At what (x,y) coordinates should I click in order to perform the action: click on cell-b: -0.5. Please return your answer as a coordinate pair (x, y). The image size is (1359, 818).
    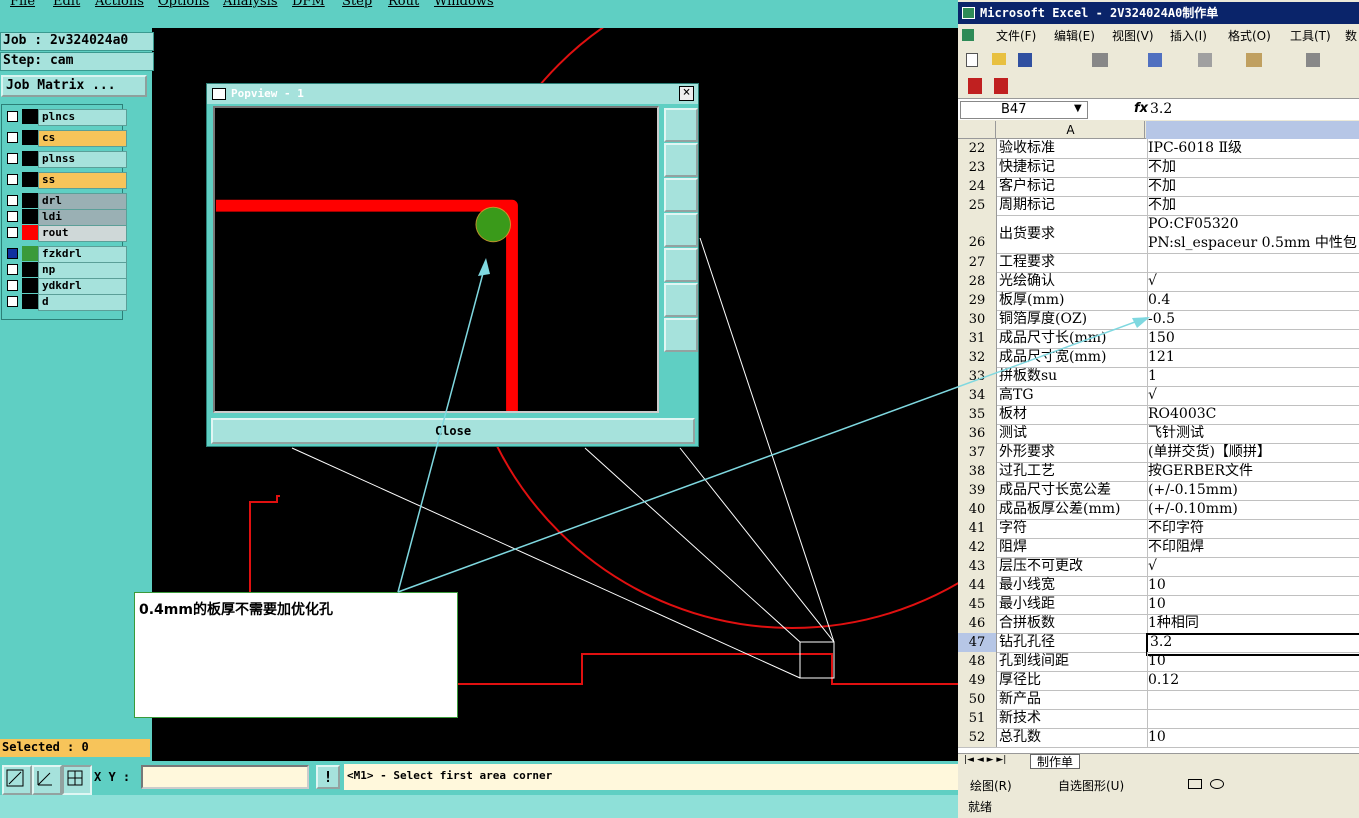
    Looking at the image, I should click on (1252, 319).